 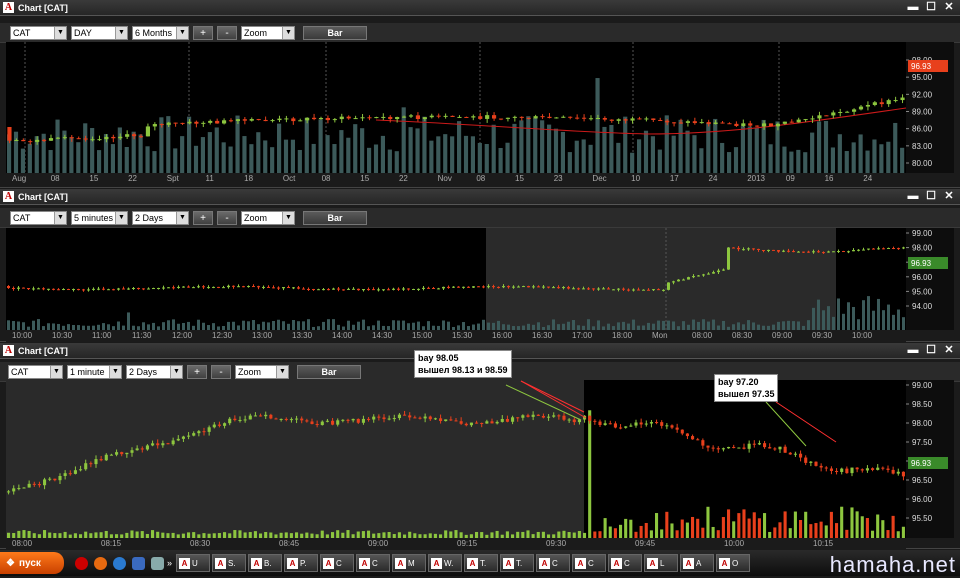 What do you see at coordinates (445, 563) in the screenshot?
I see `taskbar-task: A W.` at bounding box center [445, 563].